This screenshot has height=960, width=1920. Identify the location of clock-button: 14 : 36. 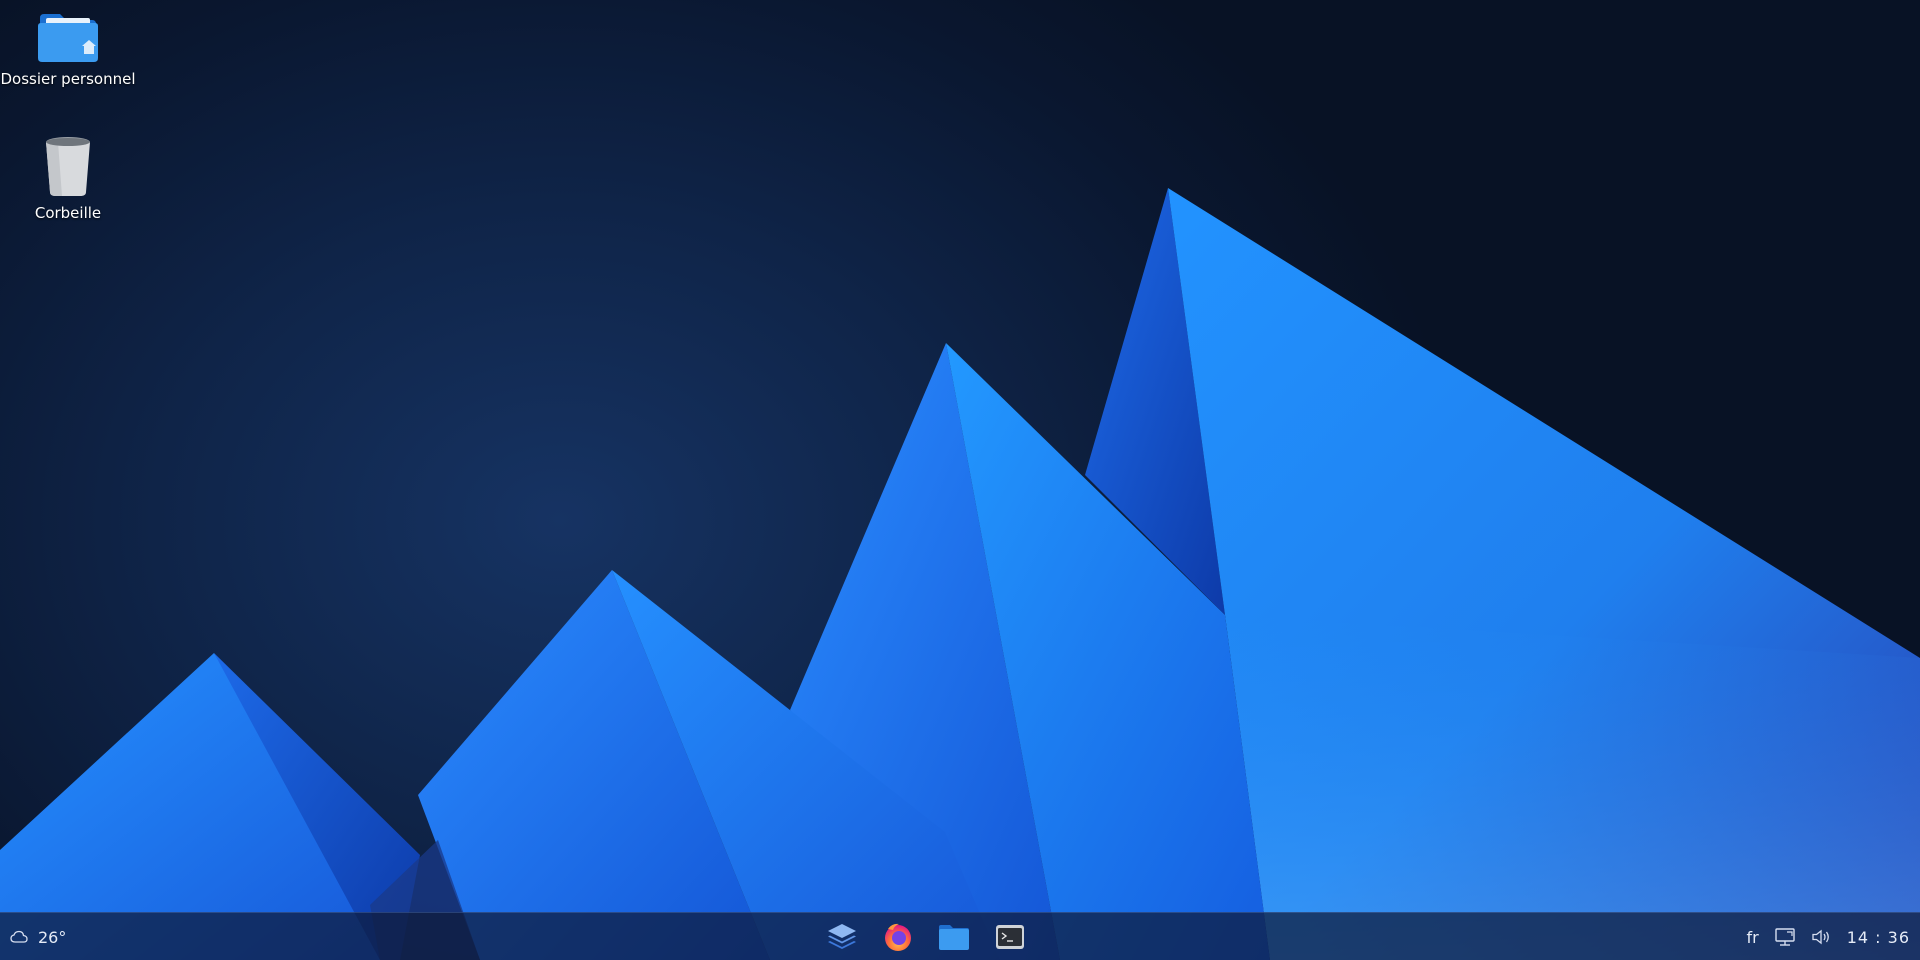
(1878, 937).